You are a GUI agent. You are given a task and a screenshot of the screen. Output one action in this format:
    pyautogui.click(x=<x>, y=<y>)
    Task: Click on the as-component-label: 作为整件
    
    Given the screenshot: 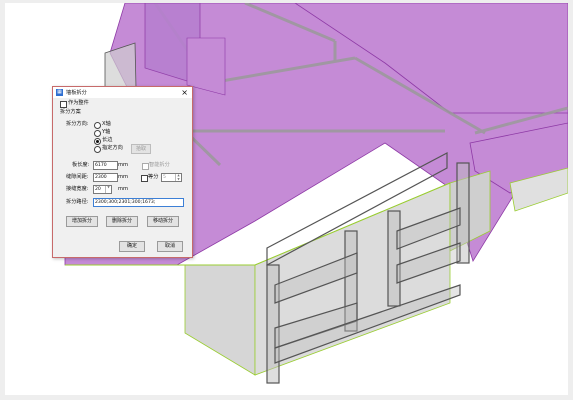 What is the action you would take?
    pyautogui.click(x=78, y=103)
    